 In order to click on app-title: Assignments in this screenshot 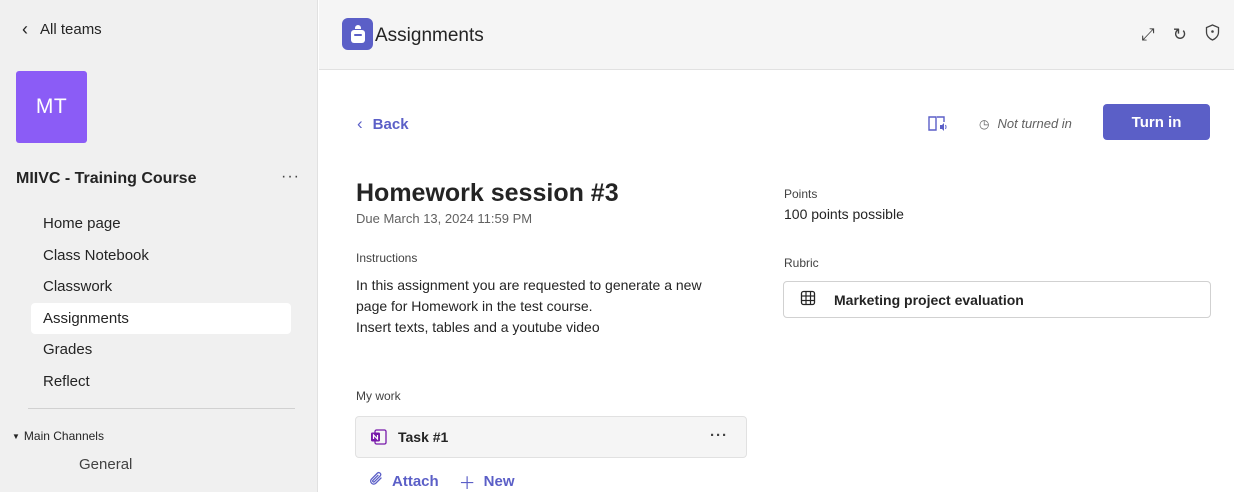, I will do `click(429, 35)`.